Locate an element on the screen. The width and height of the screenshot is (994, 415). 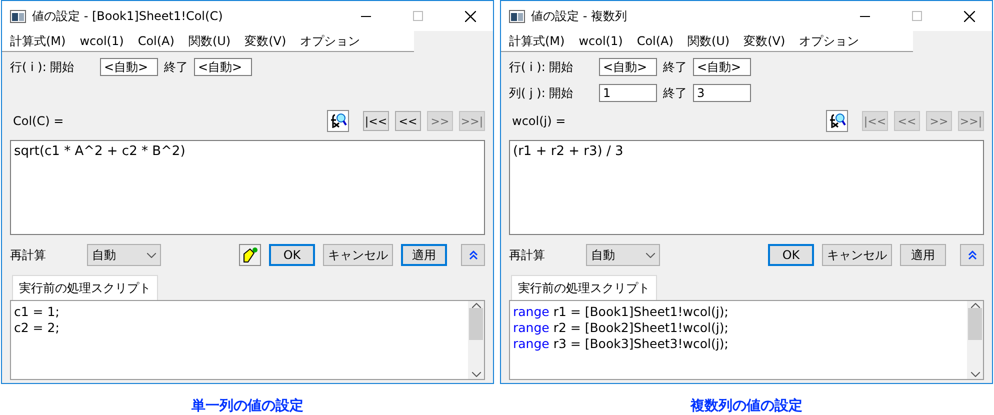
figure-caption: 単一列の値の設定 is located at coordinates (248, 406).